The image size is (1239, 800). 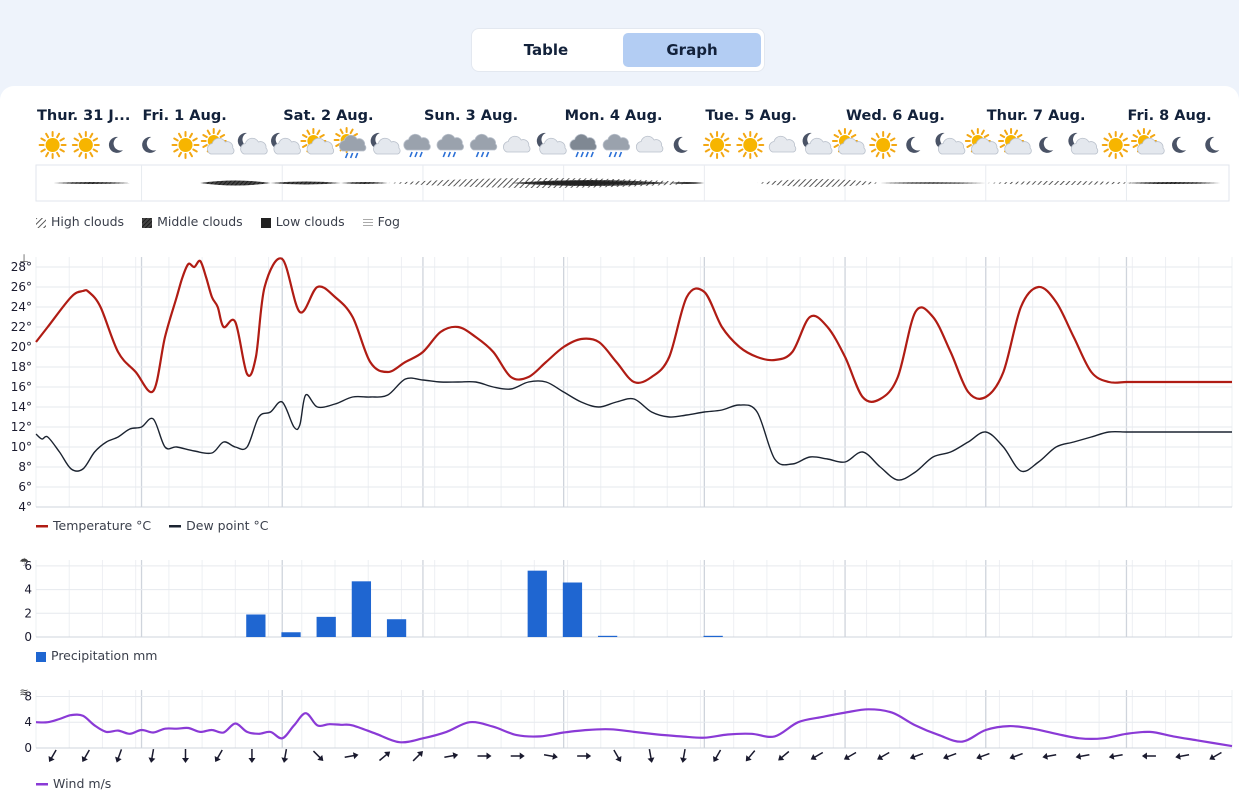 I want to click on temperature-tick-label: 22°, so click(x=21, y=327).